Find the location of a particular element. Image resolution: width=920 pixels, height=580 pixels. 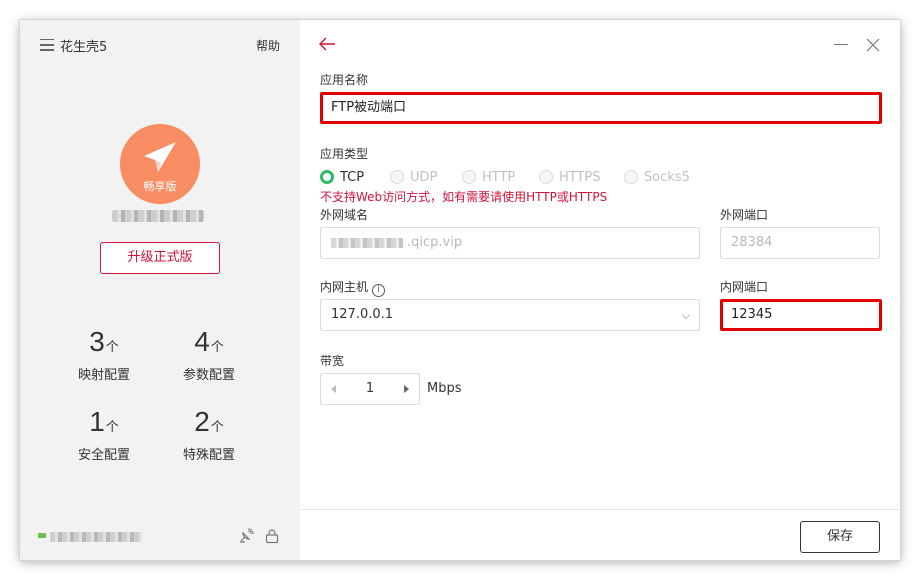

internal-port-input: 12345 is located at coordinates (801, 315).